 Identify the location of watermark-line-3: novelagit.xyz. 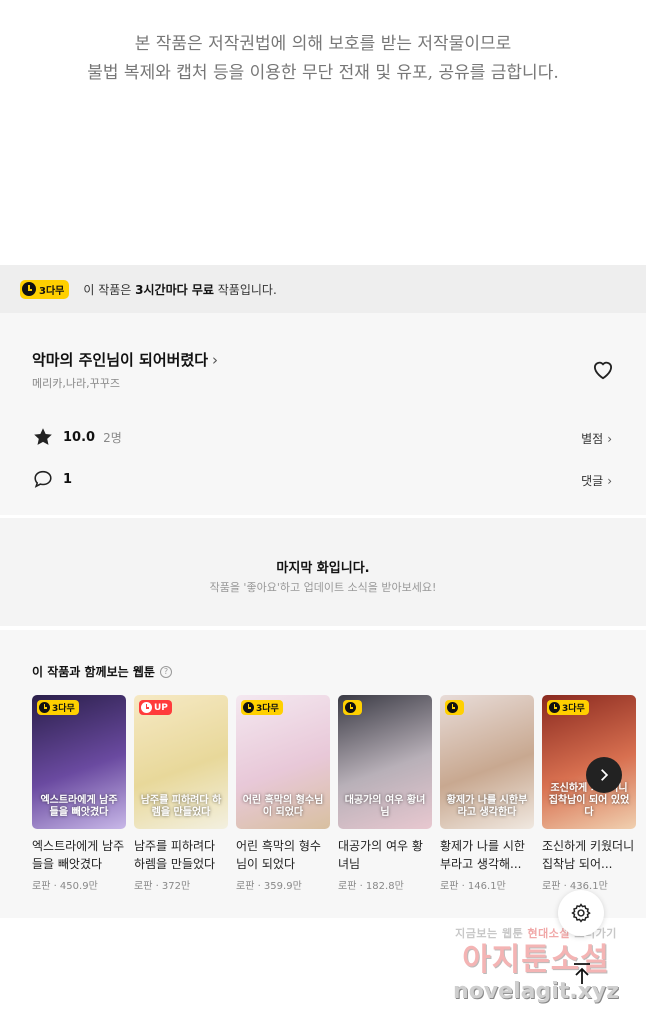
(536, 991).